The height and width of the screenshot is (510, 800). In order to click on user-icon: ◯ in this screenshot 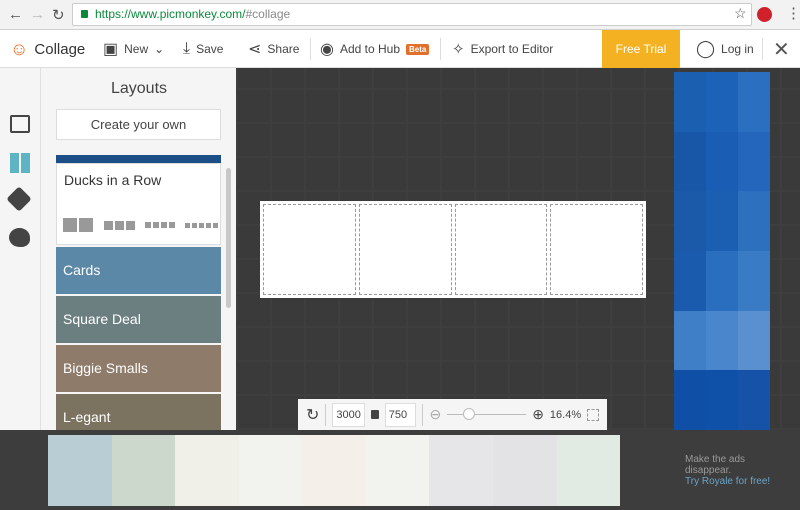, I will do `click(706, 48)`.